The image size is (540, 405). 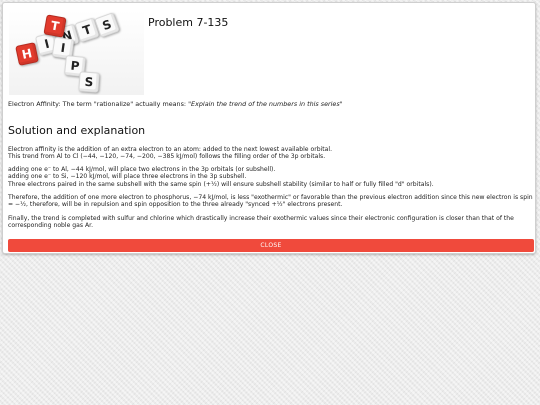 What do you see at coordinates (55, 26) in the screenshot?
I see `cube-t2: T` at bounding box center [55, 26].